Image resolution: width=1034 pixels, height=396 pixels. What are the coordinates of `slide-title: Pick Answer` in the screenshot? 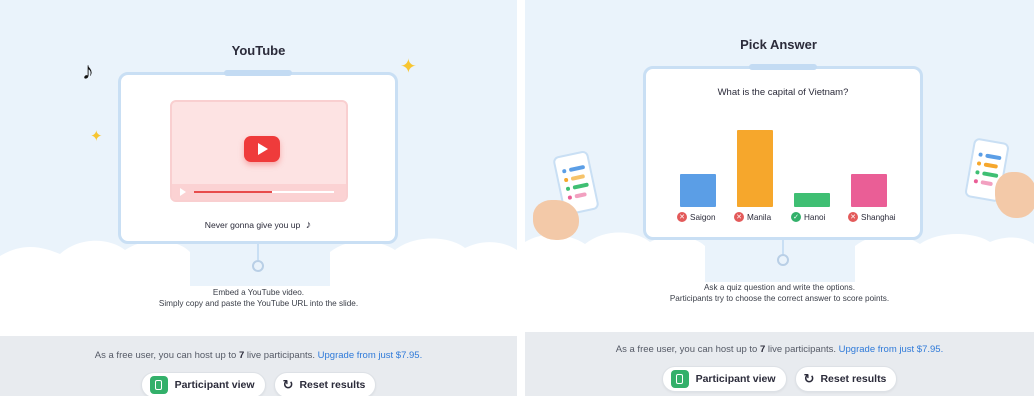 It's located at (778, 44).